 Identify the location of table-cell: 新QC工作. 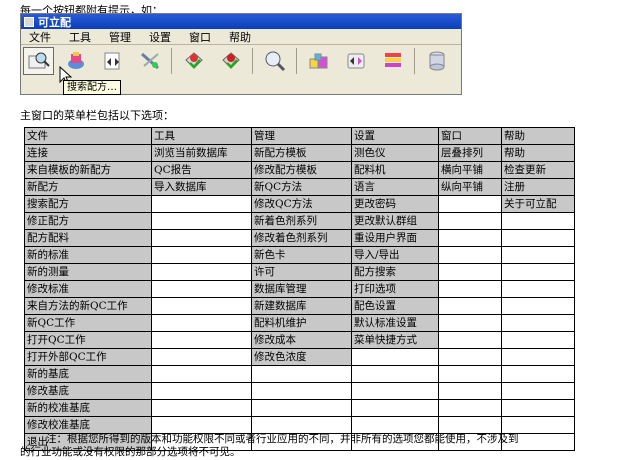
(88, 323).